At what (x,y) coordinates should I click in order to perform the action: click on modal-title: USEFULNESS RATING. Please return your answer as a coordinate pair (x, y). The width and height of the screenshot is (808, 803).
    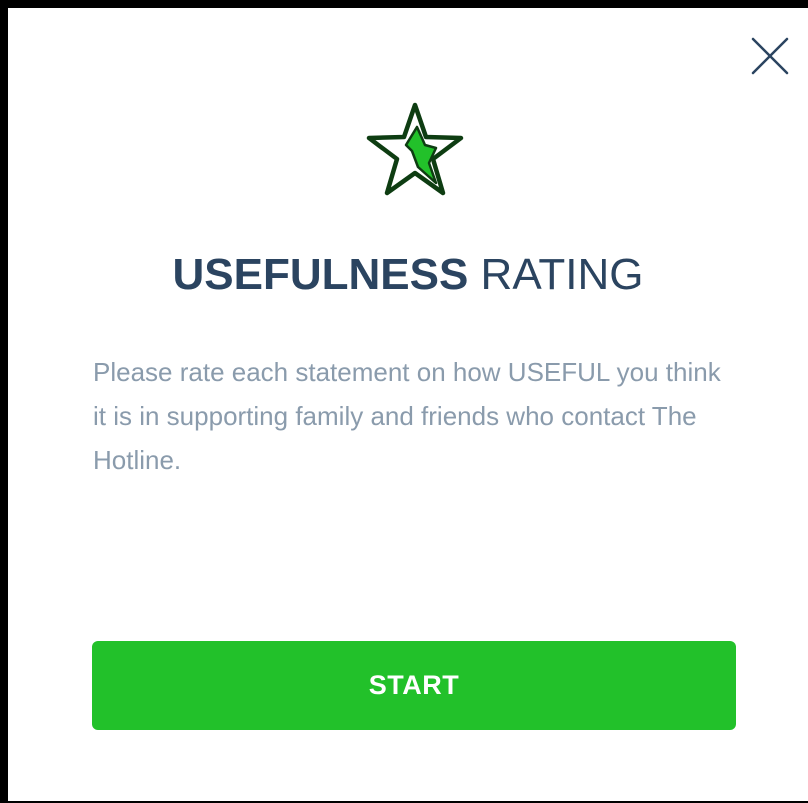
    Looking at the image, I should click on (408, 275).